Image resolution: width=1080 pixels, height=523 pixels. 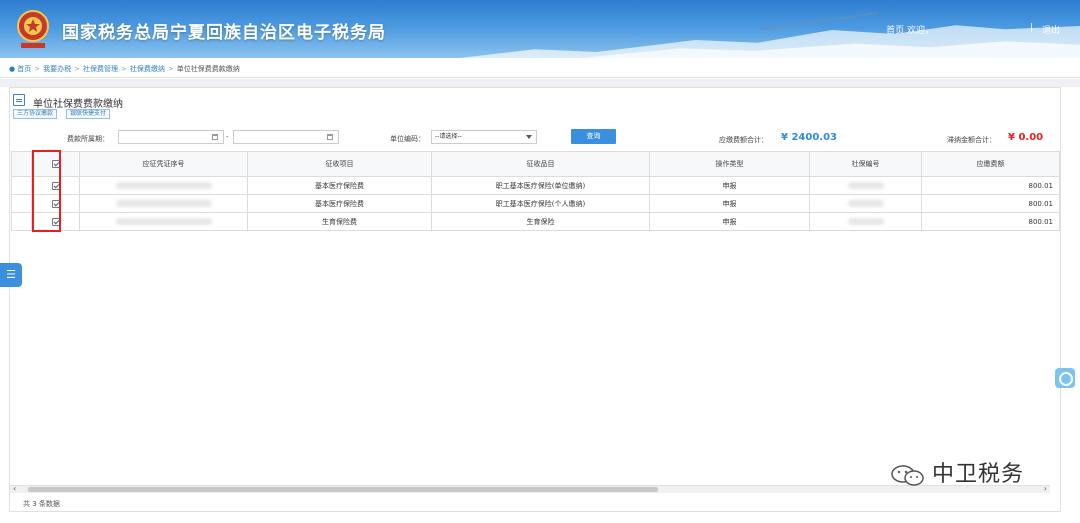 I want to click on period-end-input, so click(x=286, y=137).